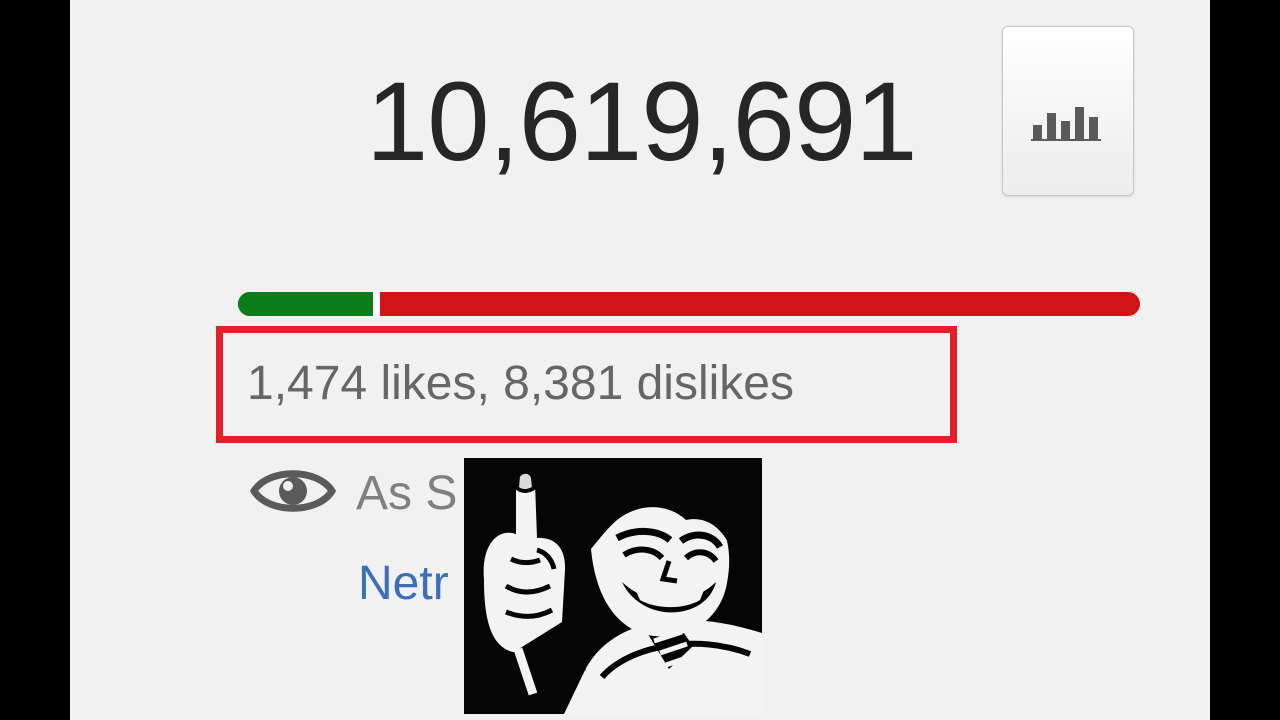 The height and width of the screenshot is (720, 1280). What do you see at coordinates (293, 491) in the screenshot?
I see `eye-icon` at bounding box center [293, 491].